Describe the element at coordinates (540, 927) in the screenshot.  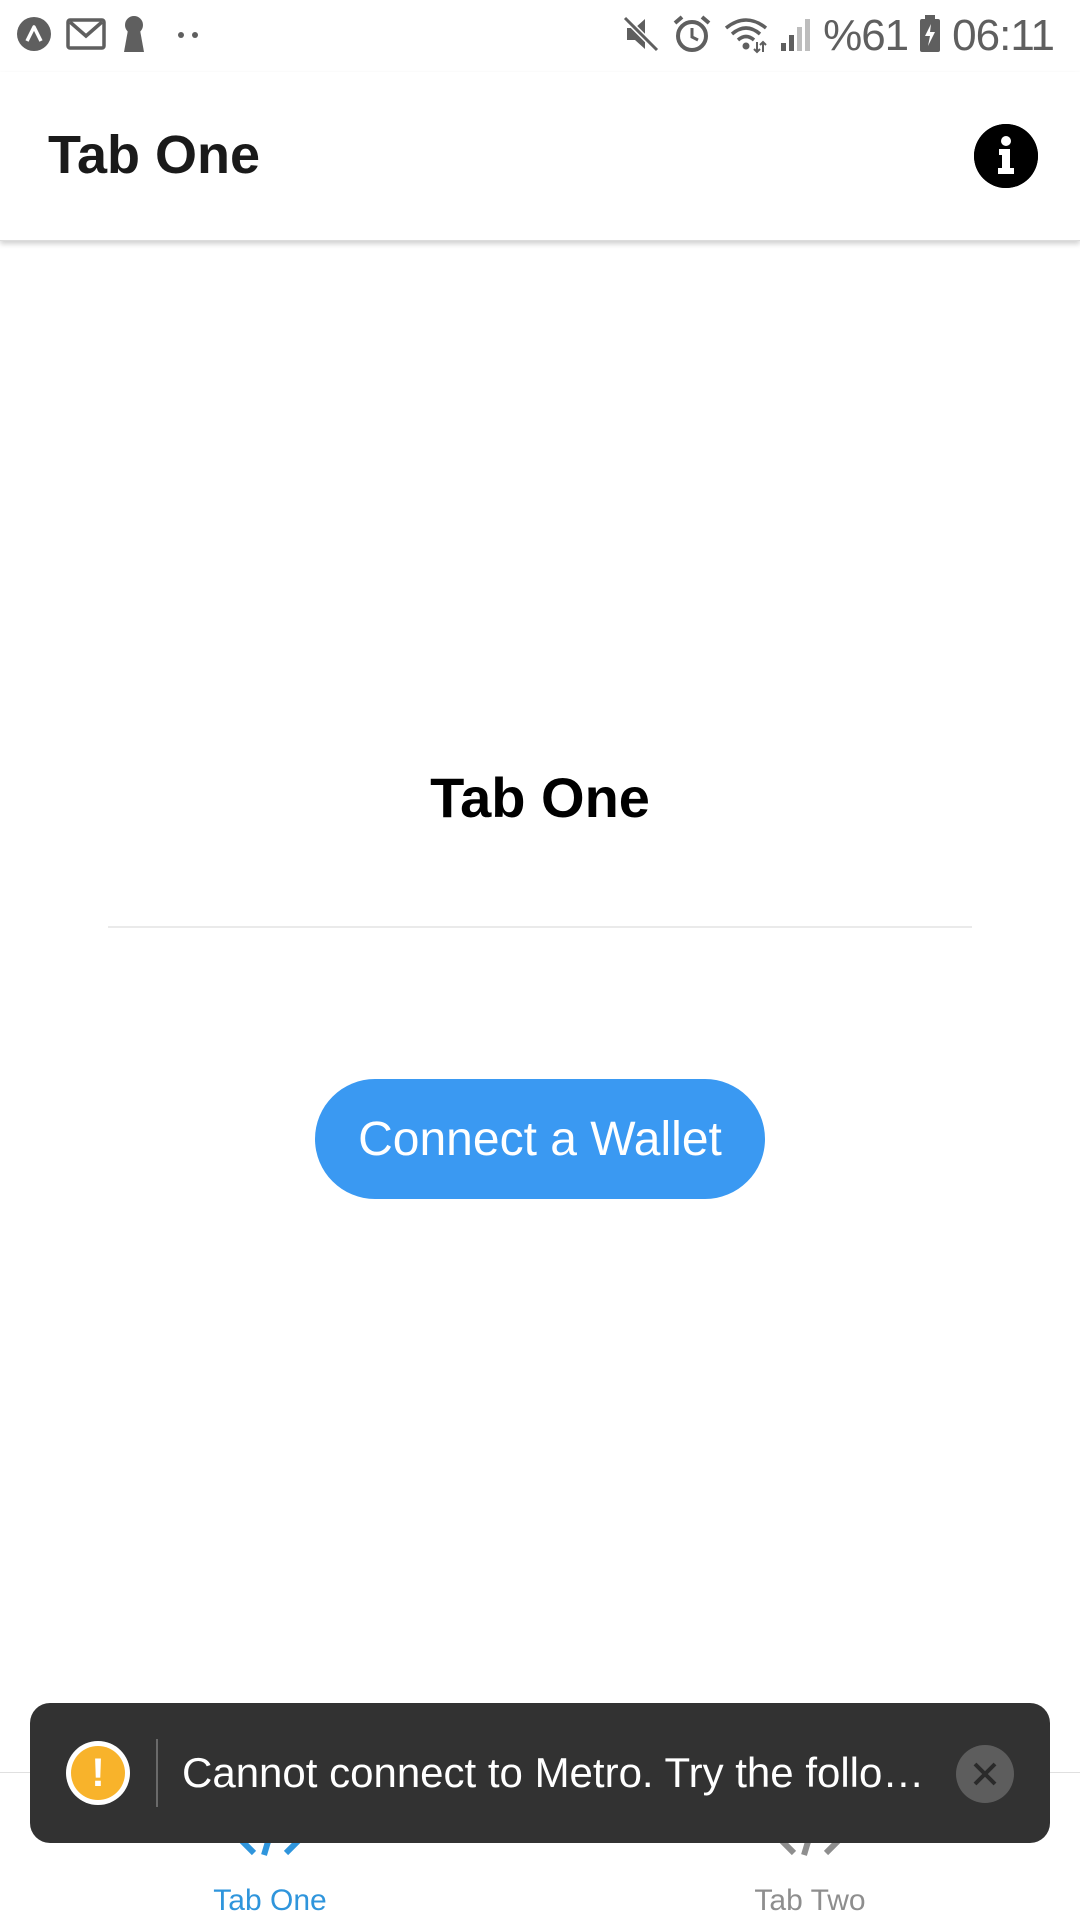
I see `separator` at that location.